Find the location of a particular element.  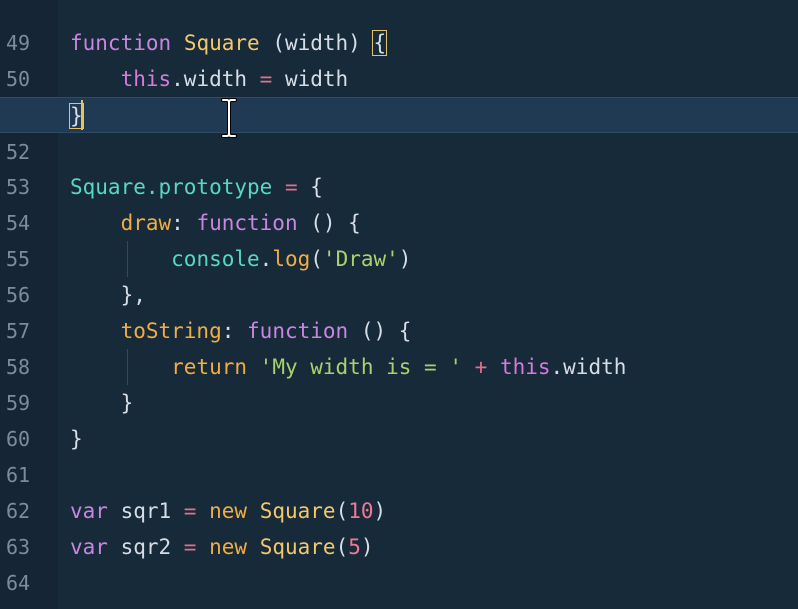

code-content: Square.prototype = { is located at coordinates (196, 187).